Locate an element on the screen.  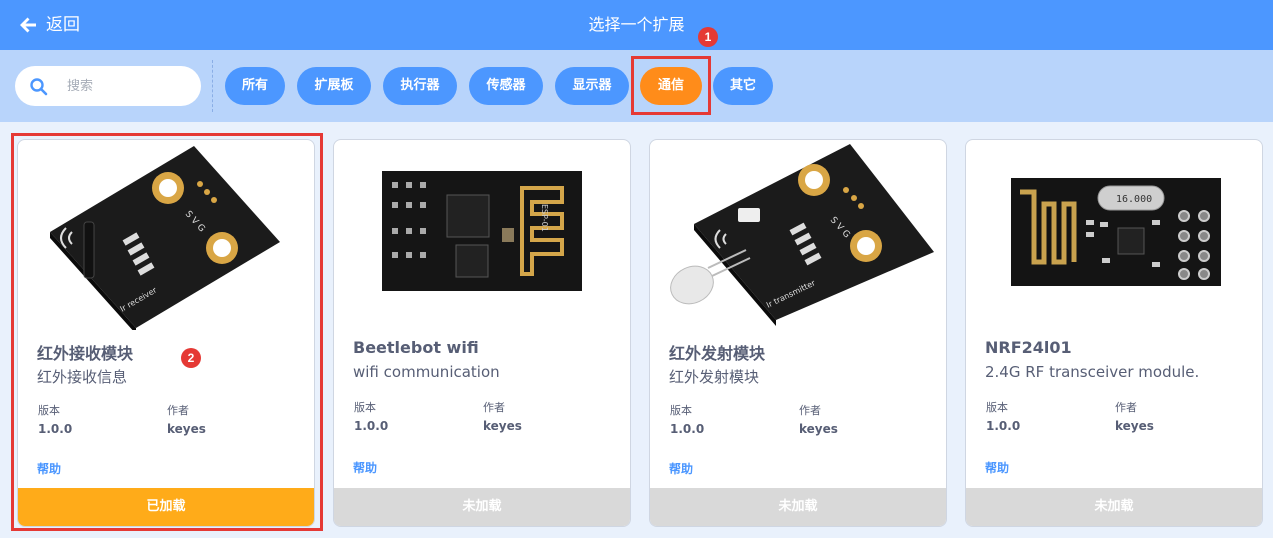
filter-divider is located at coordinates (212, 86).